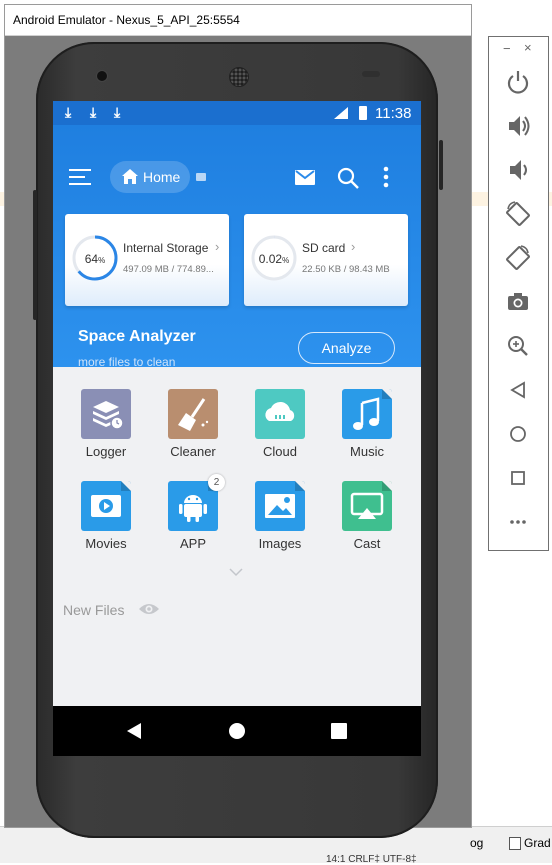  Describe the element at coordinates (346, 348) in the screenshot. I see `analyze-button: Analyze` at that location.